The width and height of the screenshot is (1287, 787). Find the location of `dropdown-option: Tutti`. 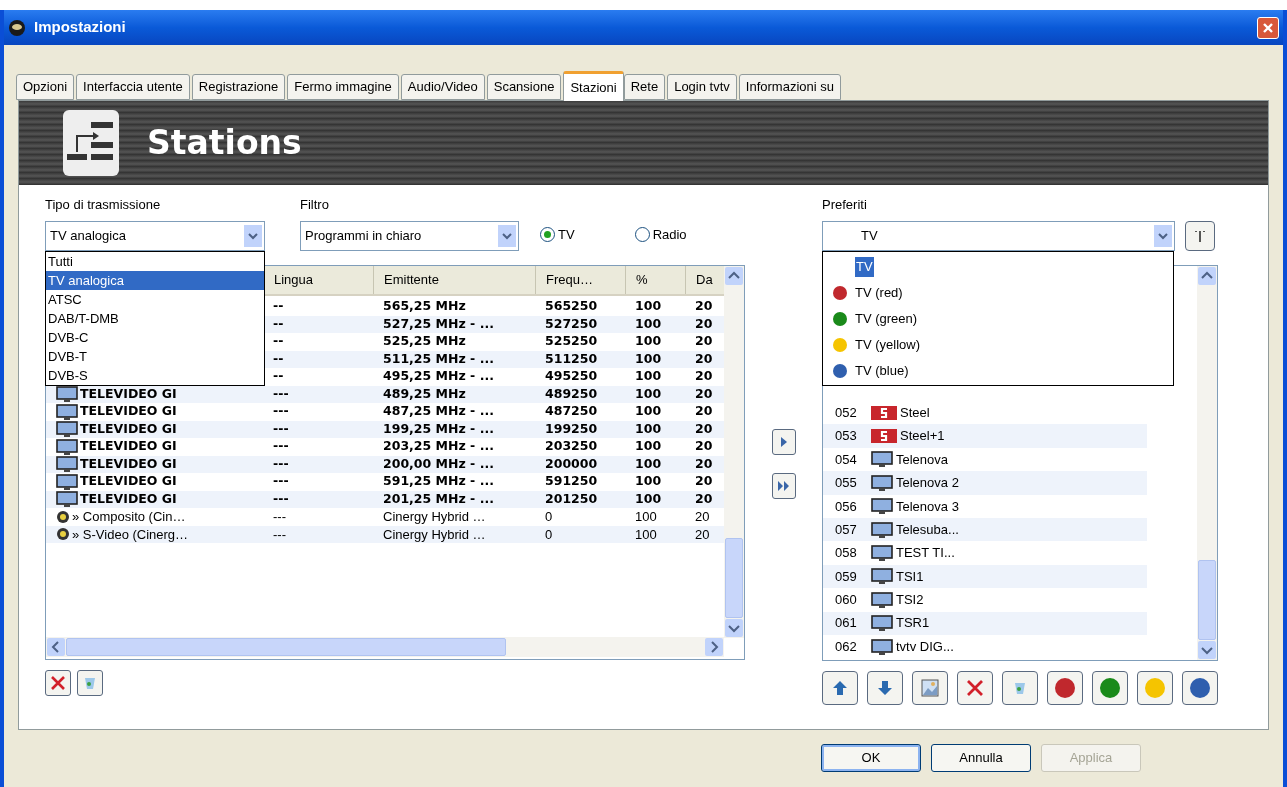

dropdown-option: Tutti is located at coordinates (155, 261).